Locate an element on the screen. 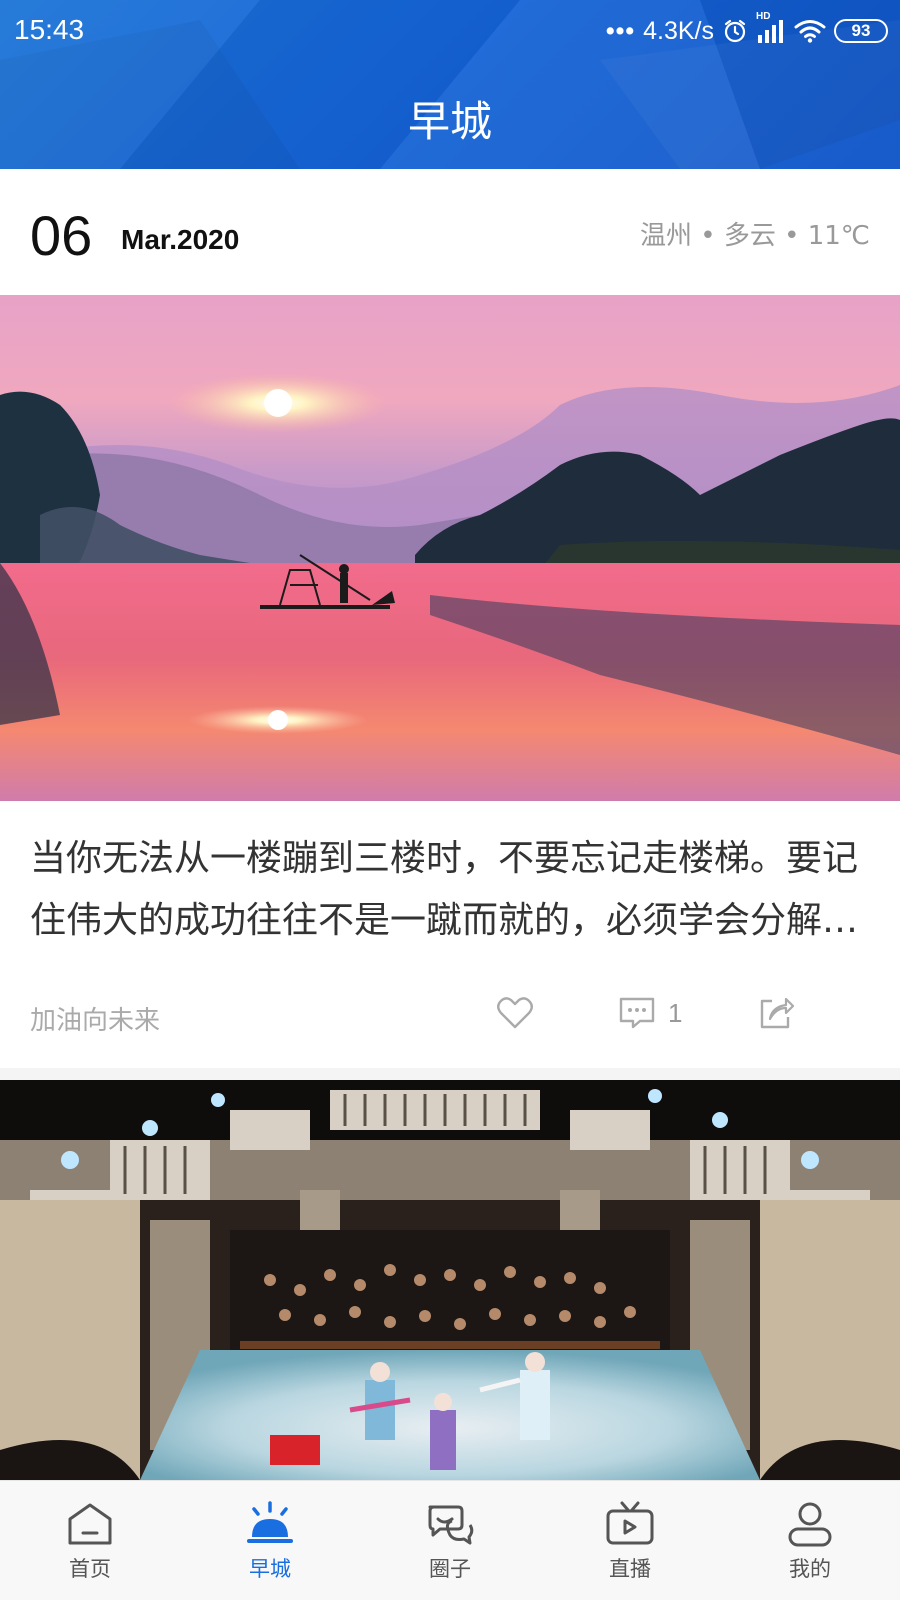  weather-info: 温州 • 多云 • 11℃ is located at coordinates (754, 236).